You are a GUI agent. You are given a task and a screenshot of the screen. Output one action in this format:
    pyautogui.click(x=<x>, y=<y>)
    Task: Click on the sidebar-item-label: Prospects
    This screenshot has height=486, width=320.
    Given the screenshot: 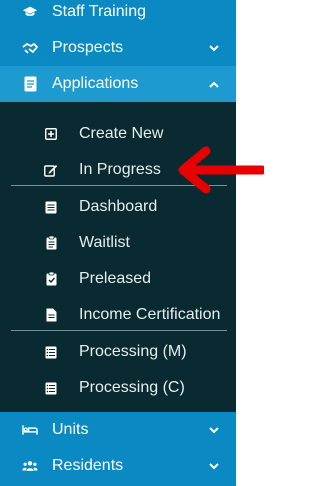 What is the action you would take?
    pyautogui.click(x=88, y=47)
    